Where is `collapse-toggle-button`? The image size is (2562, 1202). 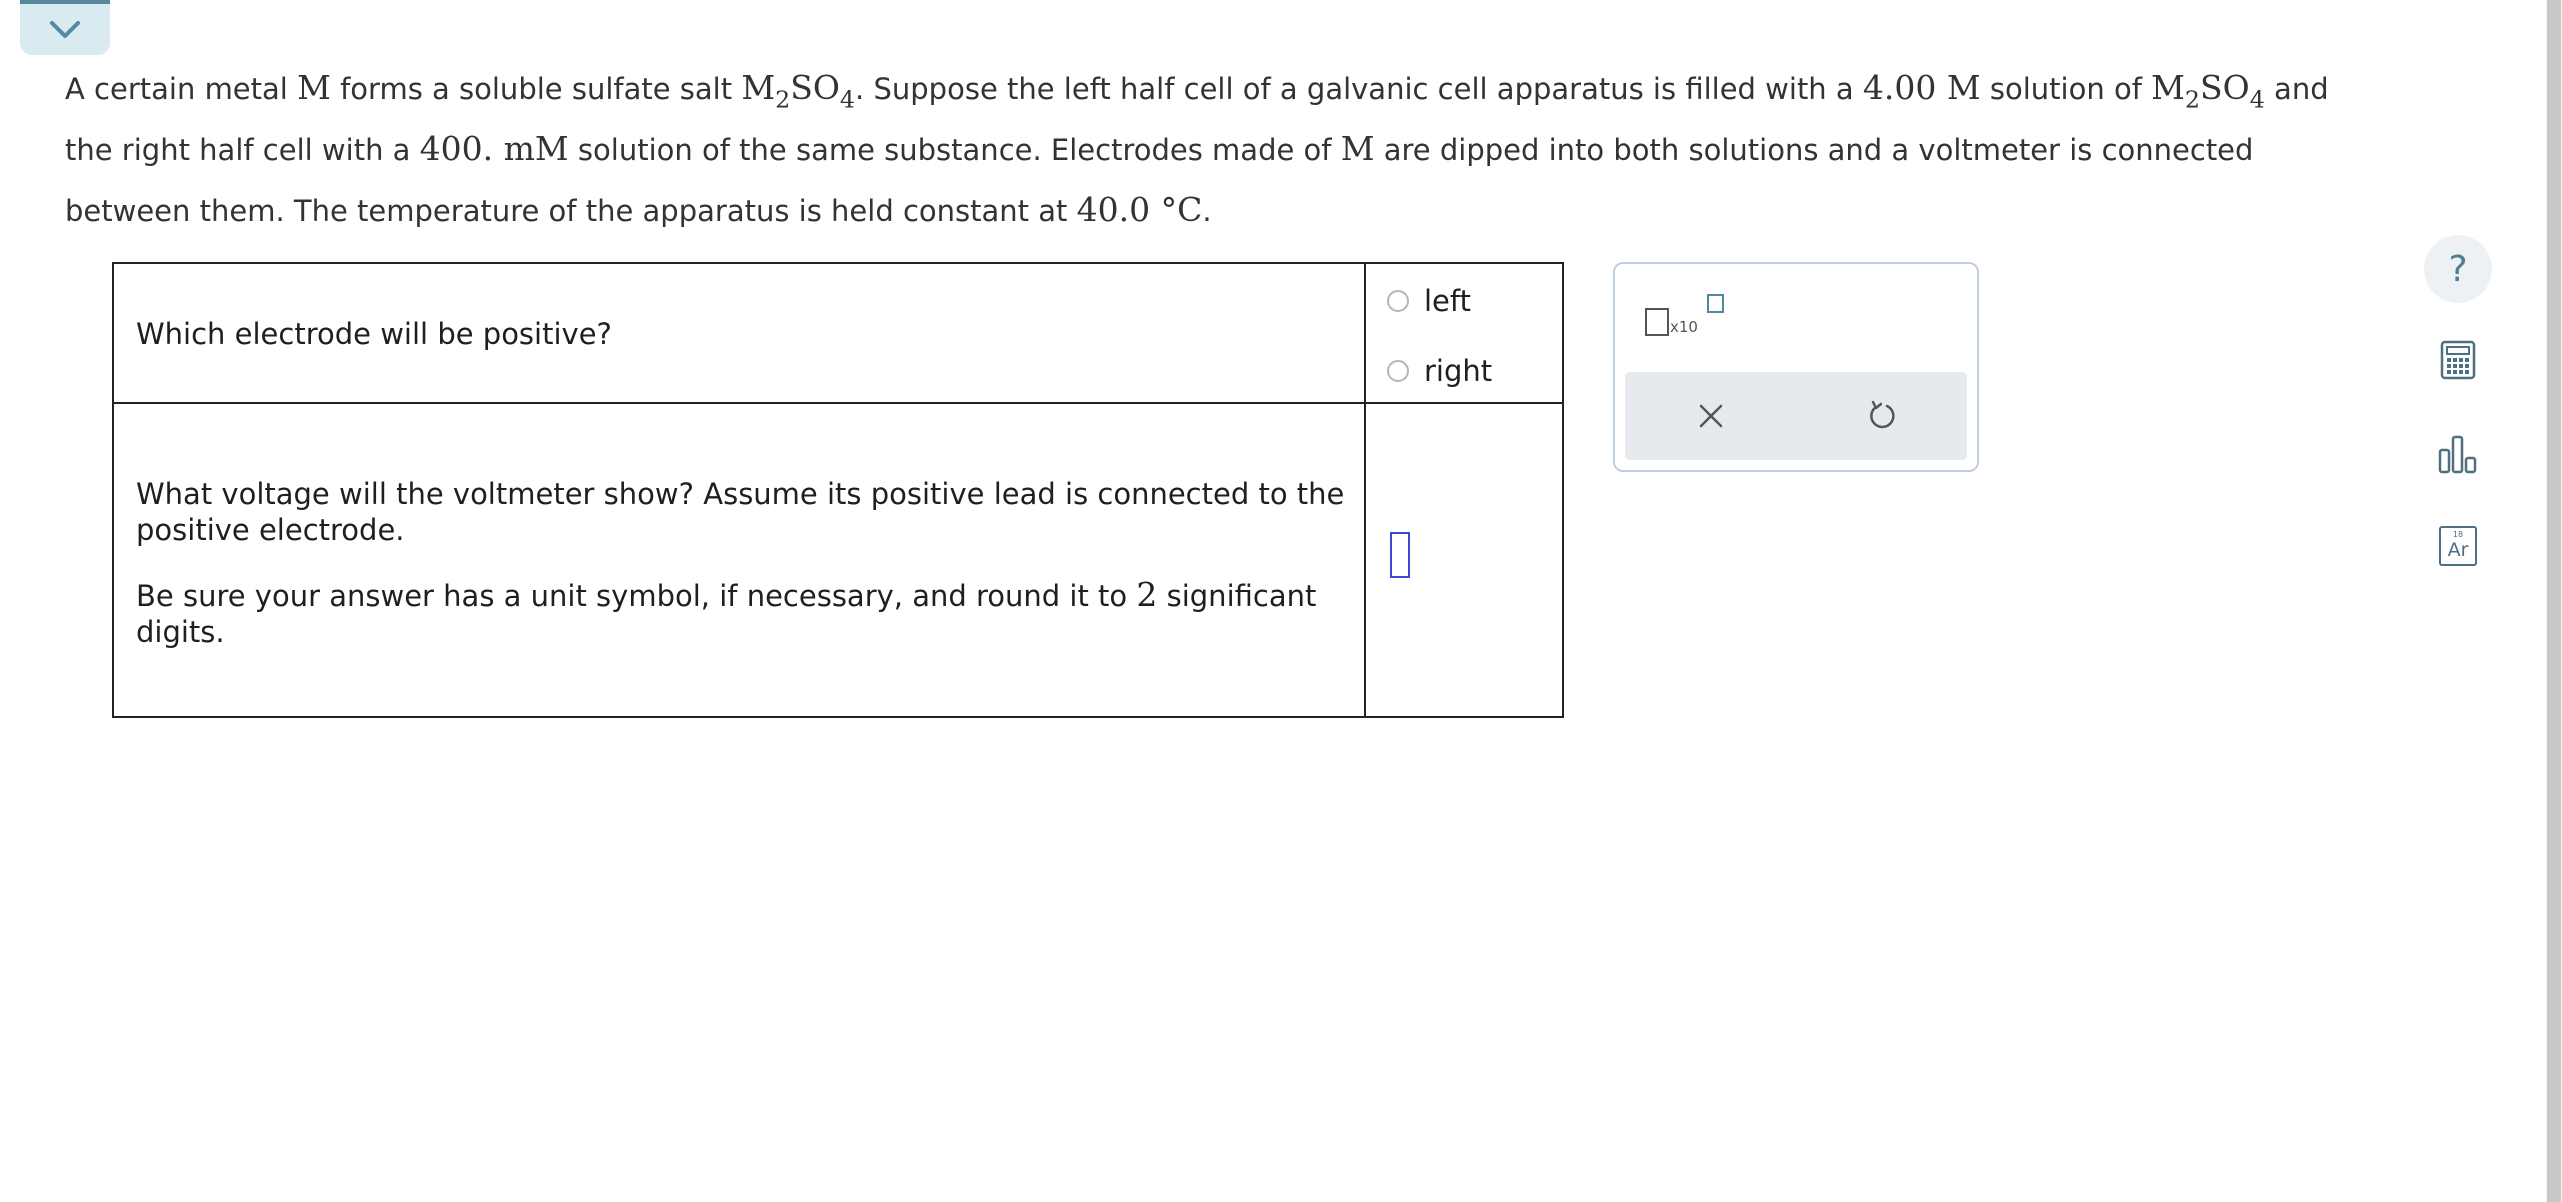 collapse-toggle-button is located at coordinates (65, 27).